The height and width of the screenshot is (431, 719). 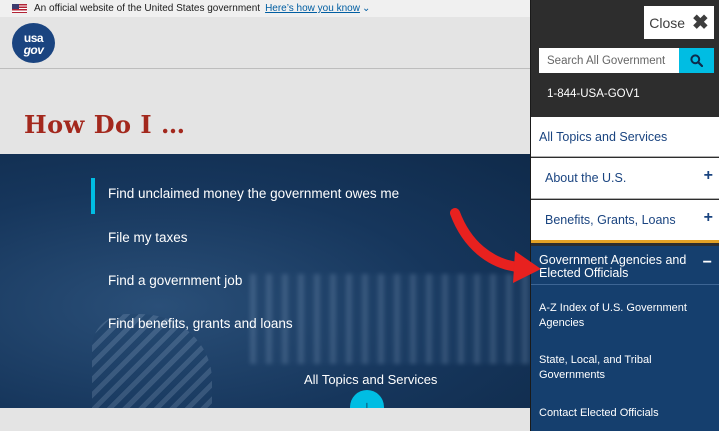 I want to click on logo-text-gov: gov, so click(x=33, y=50).